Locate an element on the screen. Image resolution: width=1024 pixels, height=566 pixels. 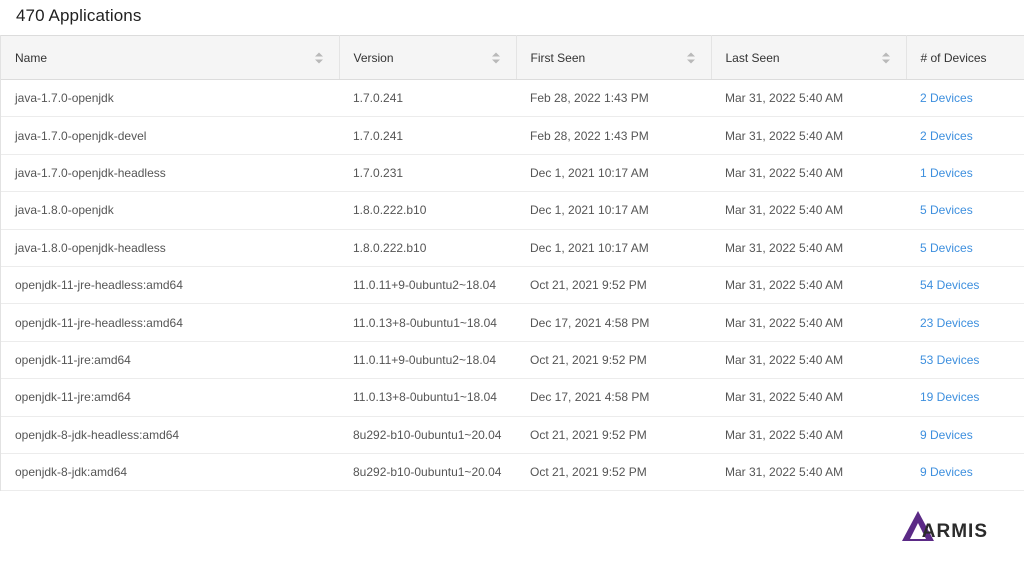
logo-text: ARMIS is located at coordinates (954, 531).